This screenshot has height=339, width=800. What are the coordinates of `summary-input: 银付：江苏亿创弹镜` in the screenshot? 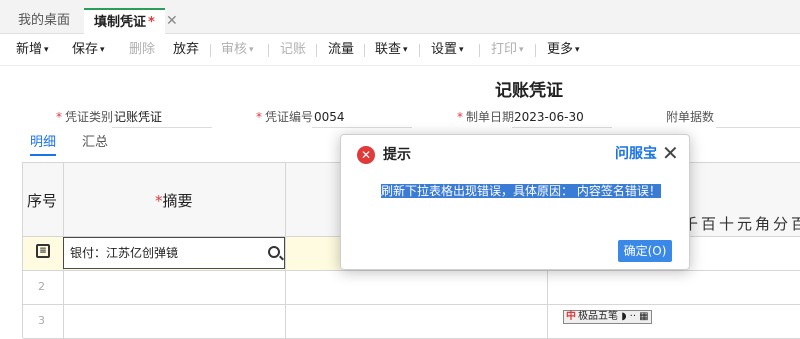 It's located at (174, 253).